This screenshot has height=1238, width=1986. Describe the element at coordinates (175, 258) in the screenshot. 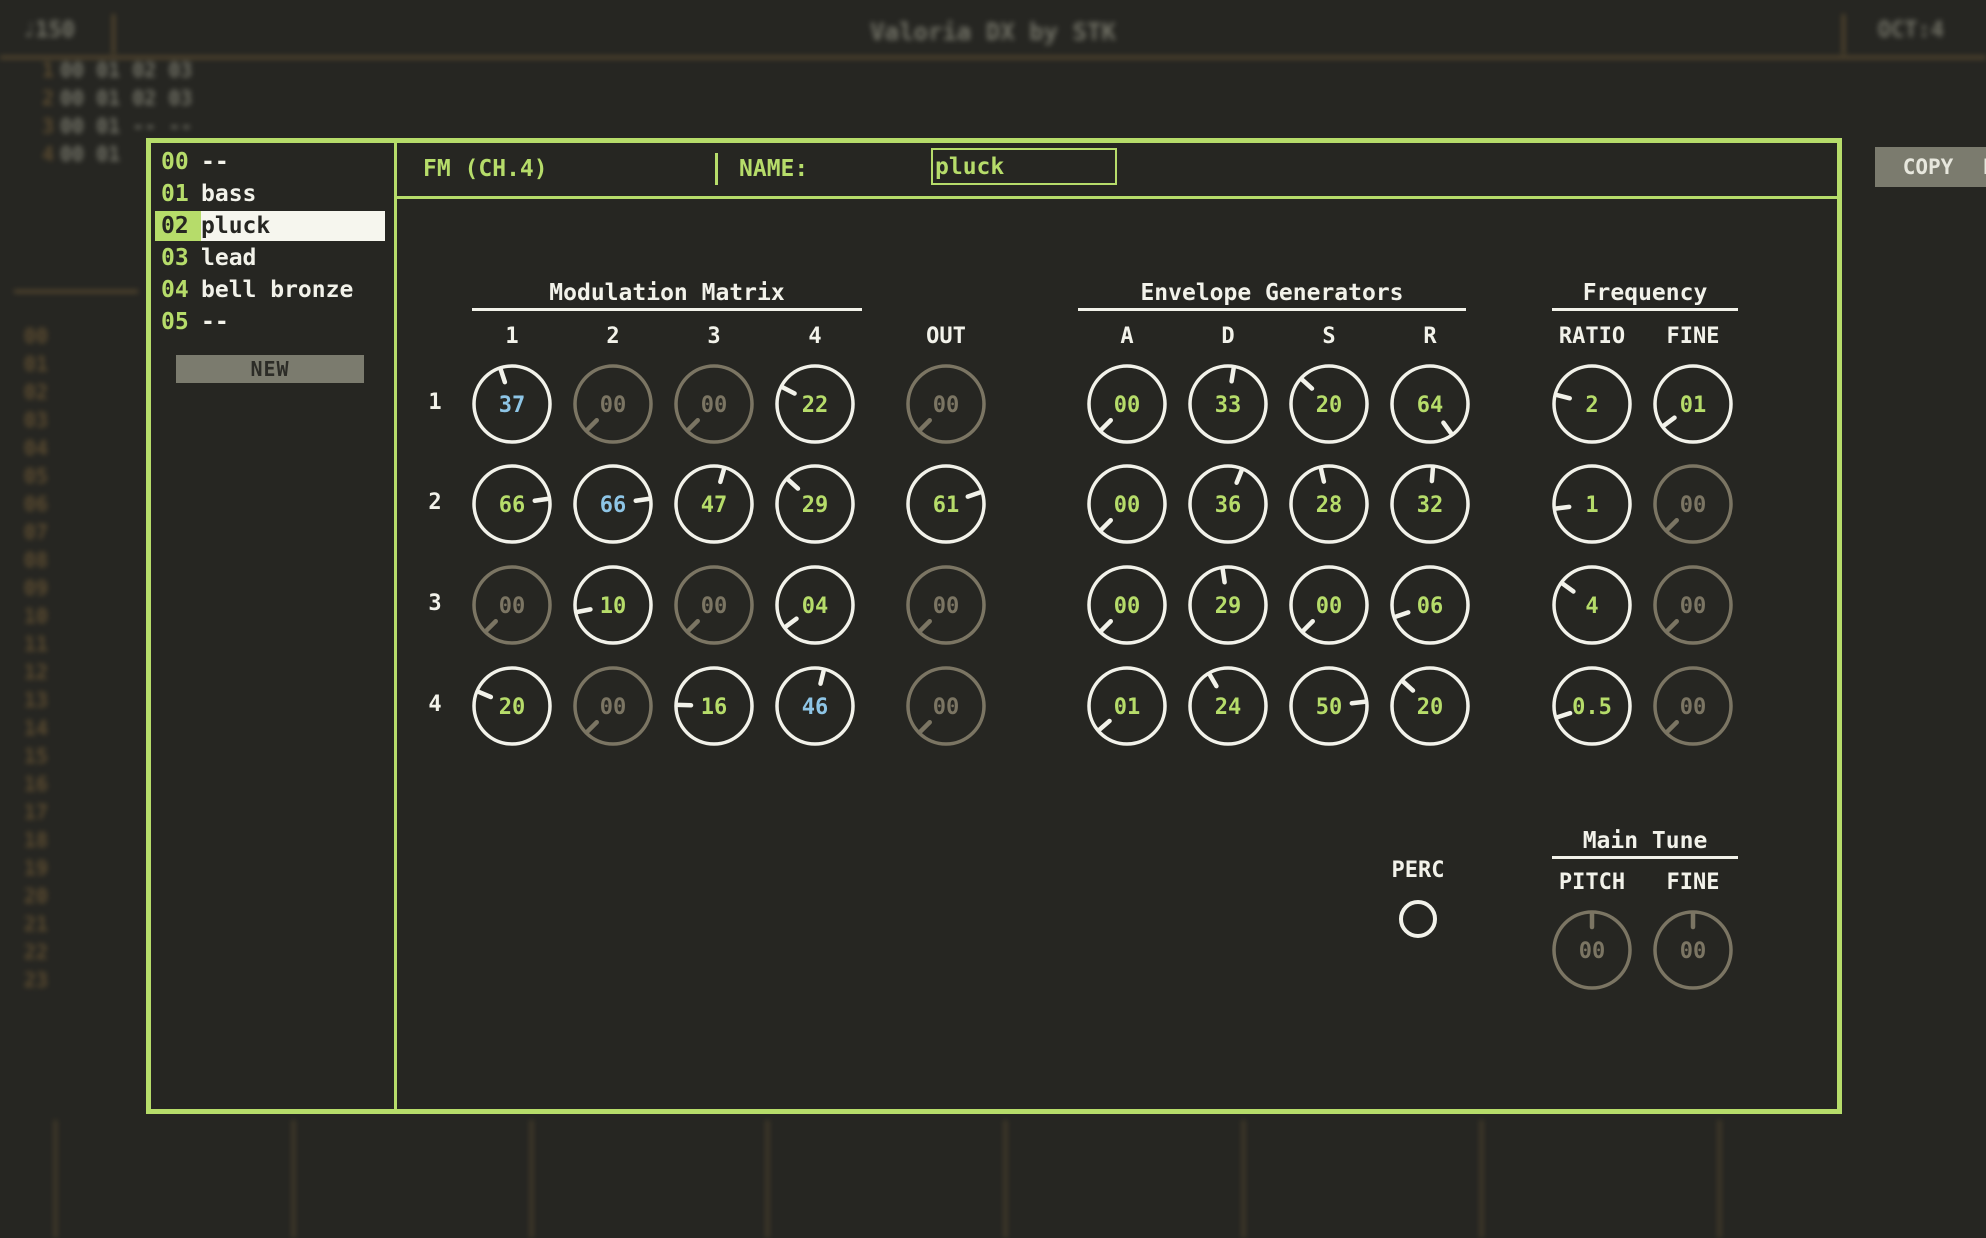

I see `patch-number: 03` at that location.